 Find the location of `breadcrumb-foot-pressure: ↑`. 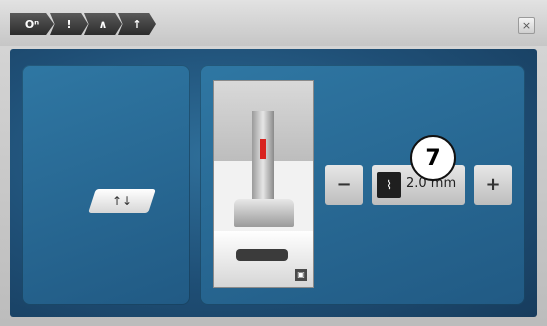

breadcrumb-foot-pressure: ↑ is located at coordinates (137, 24).